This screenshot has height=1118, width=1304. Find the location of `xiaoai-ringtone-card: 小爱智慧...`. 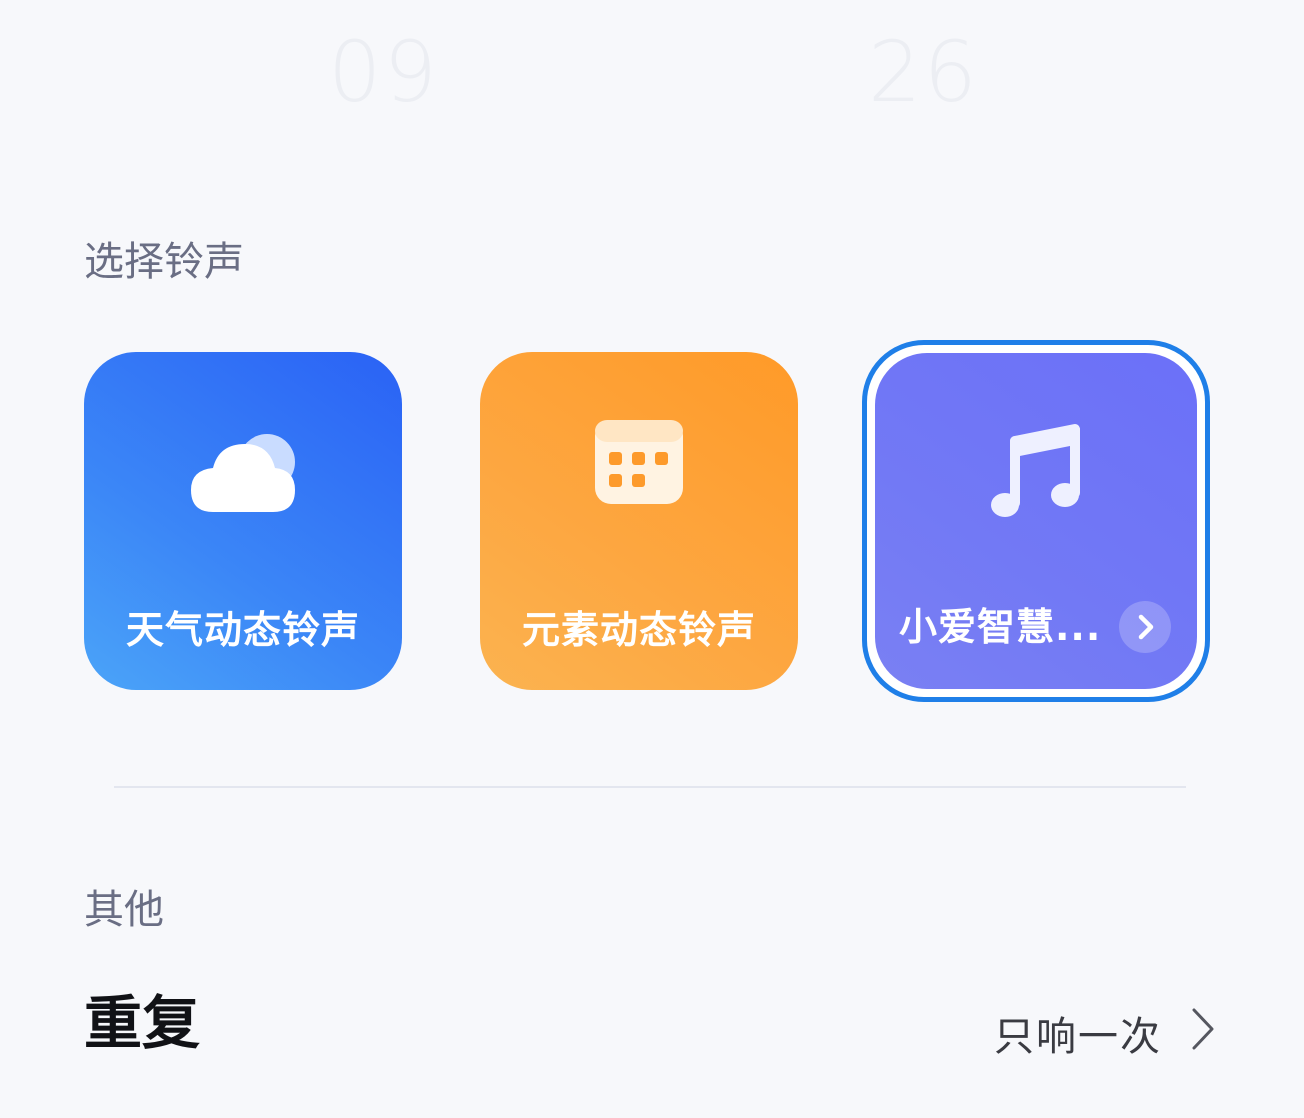

xiaoai-ringtone-card: 小爱智慧... is located at coordinates (1036, 521).